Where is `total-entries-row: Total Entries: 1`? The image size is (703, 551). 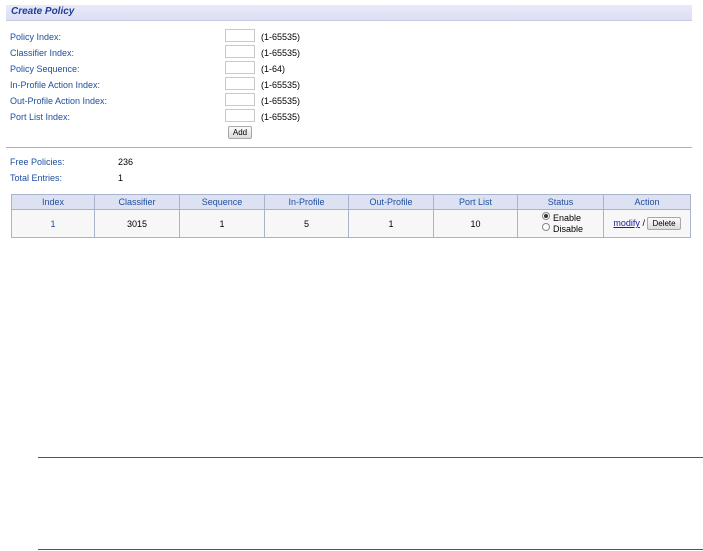
total-entries-row: Total Entries: 1 is located at coordinates (66, 178).